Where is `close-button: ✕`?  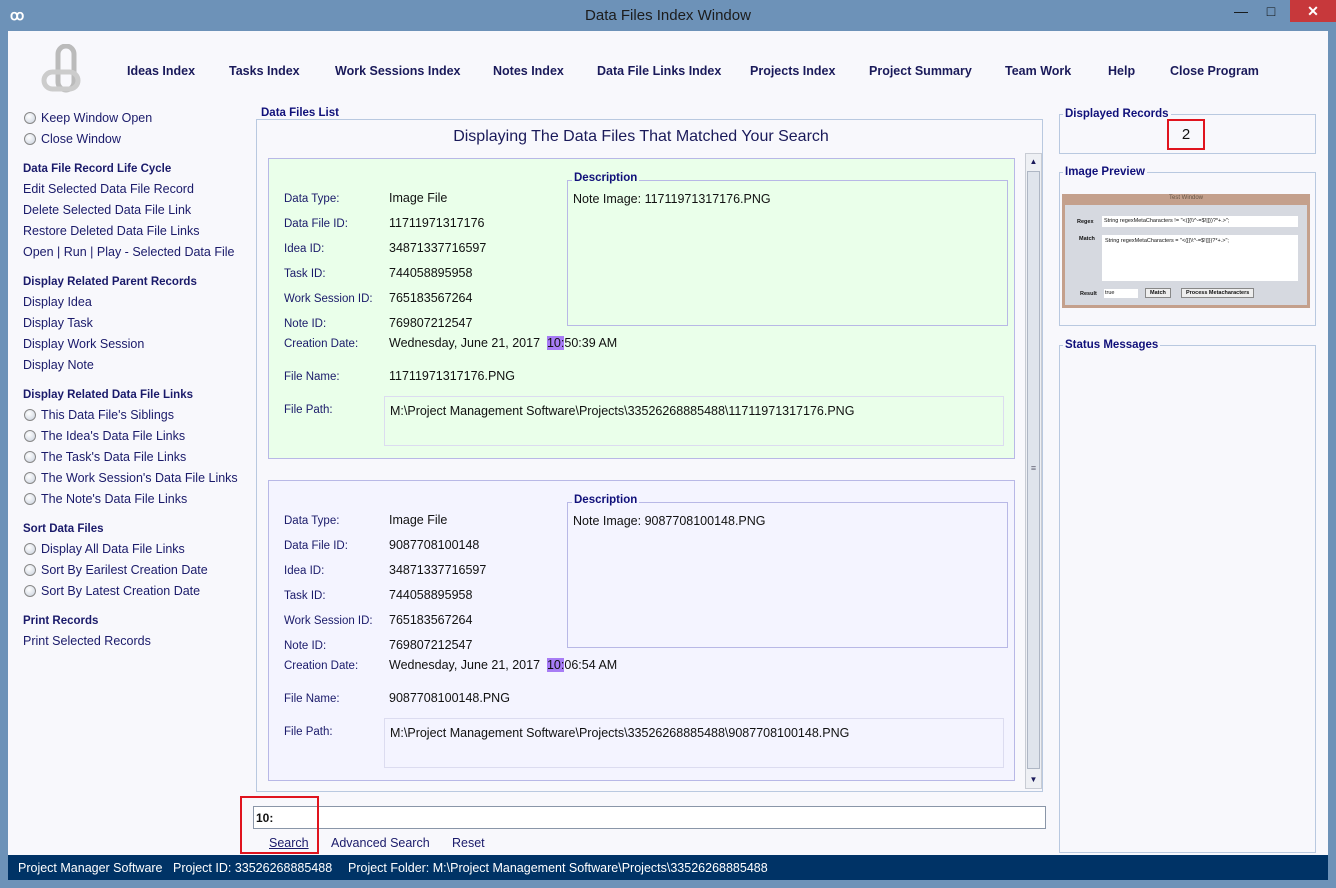
close-button: ✕ is located at coordinates (1313, 11).